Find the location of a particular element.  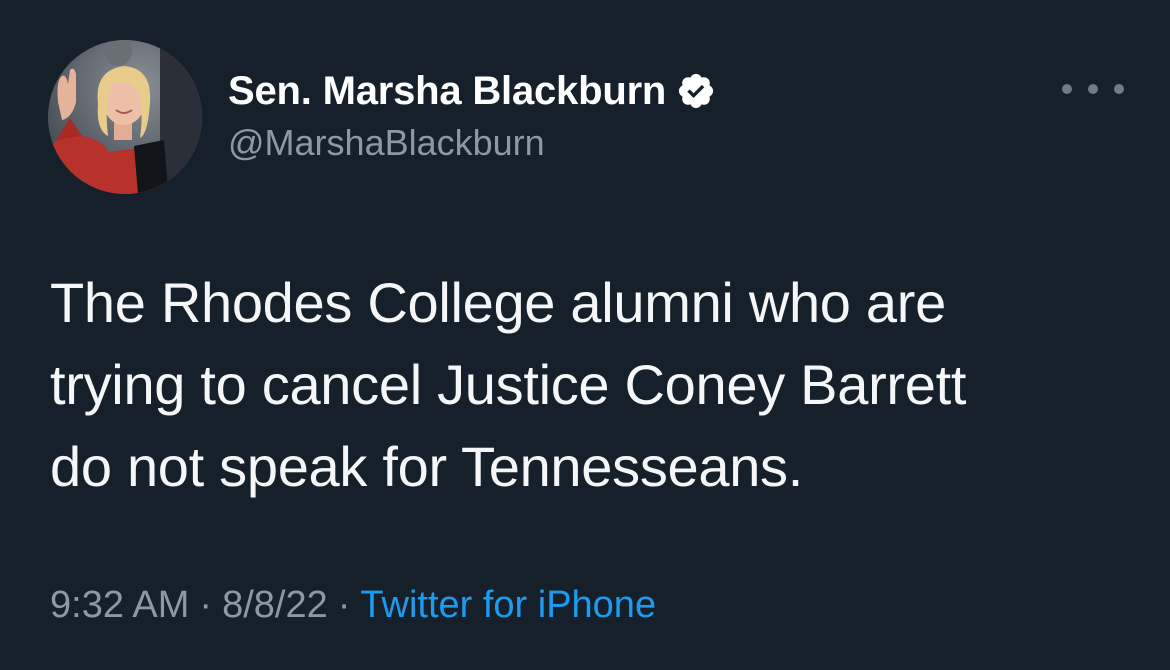

author-display-name: Sen. Marsha Blackburn is located at coordinates (447, 91).